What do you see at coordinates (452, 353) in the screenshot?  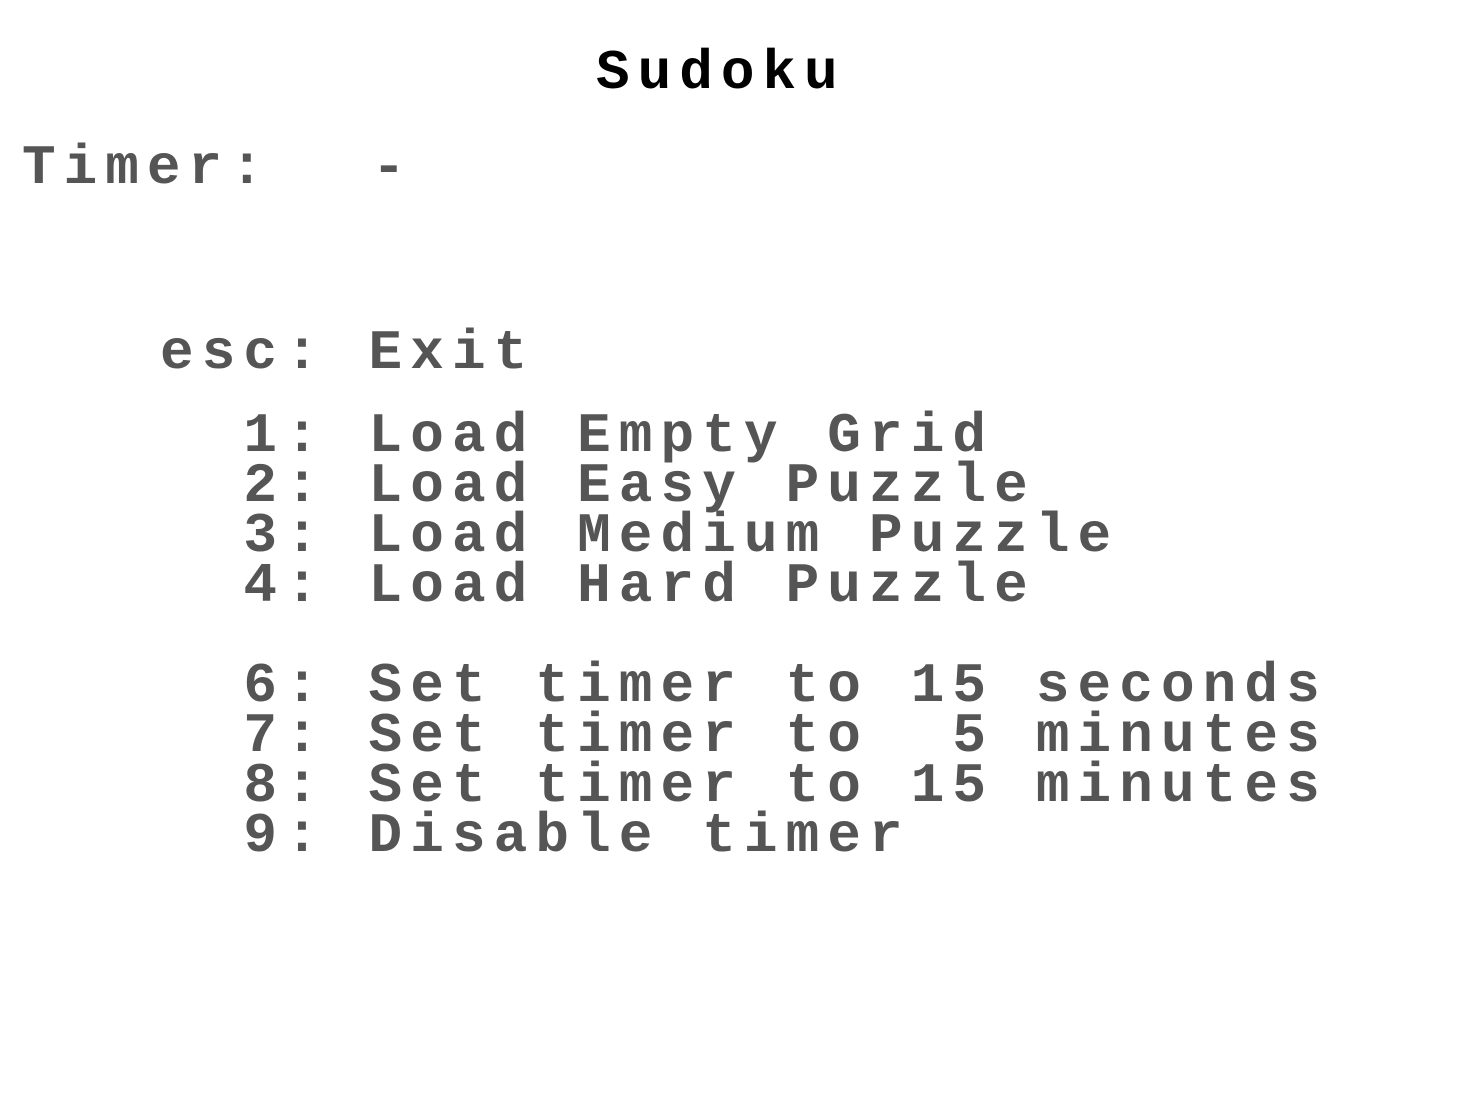 I see `menu-label: Exit` at bounding box center [452, 353].